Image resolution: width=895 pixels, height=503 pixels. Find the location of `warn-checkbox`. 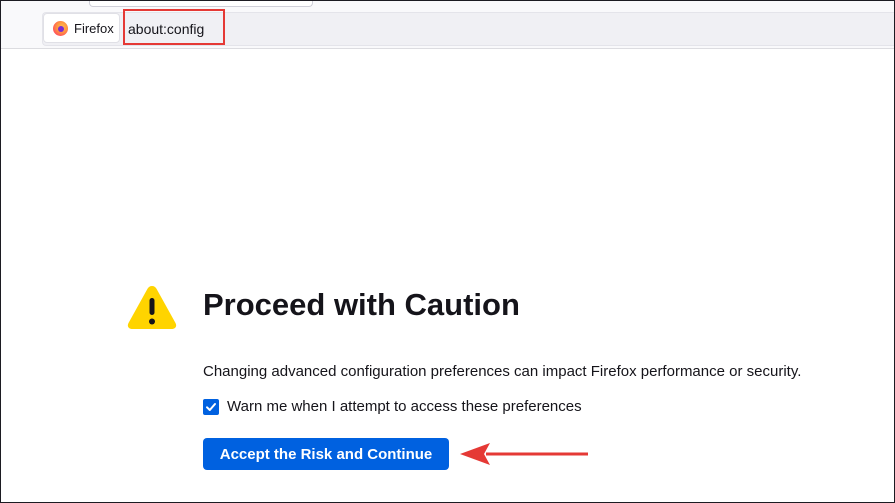

warn-checkbox is located at coordinates (211, 407).